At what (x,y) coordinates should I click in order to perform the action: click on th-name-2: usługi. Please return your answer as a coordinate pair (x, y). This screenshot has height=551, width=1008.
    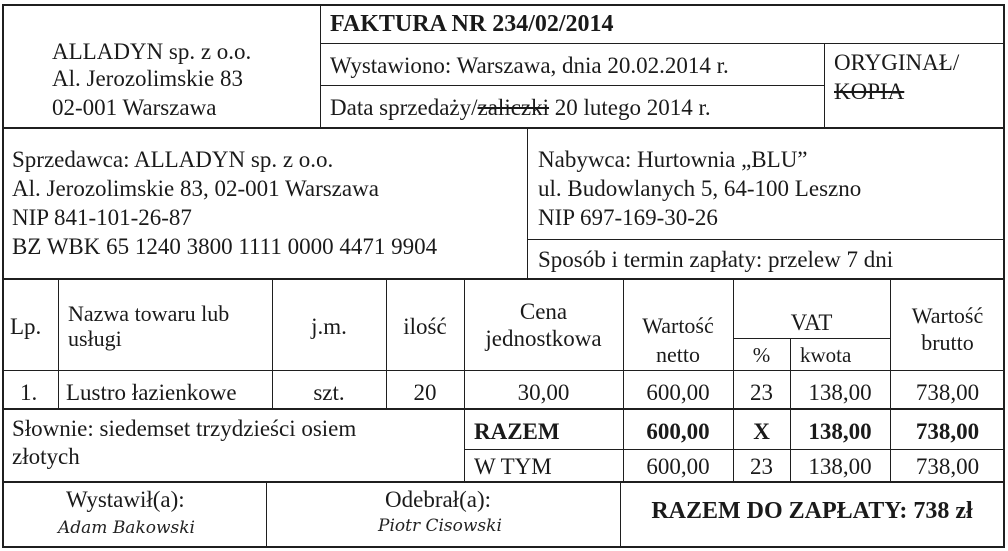
    Looking at the image, I should click on (95, 338).